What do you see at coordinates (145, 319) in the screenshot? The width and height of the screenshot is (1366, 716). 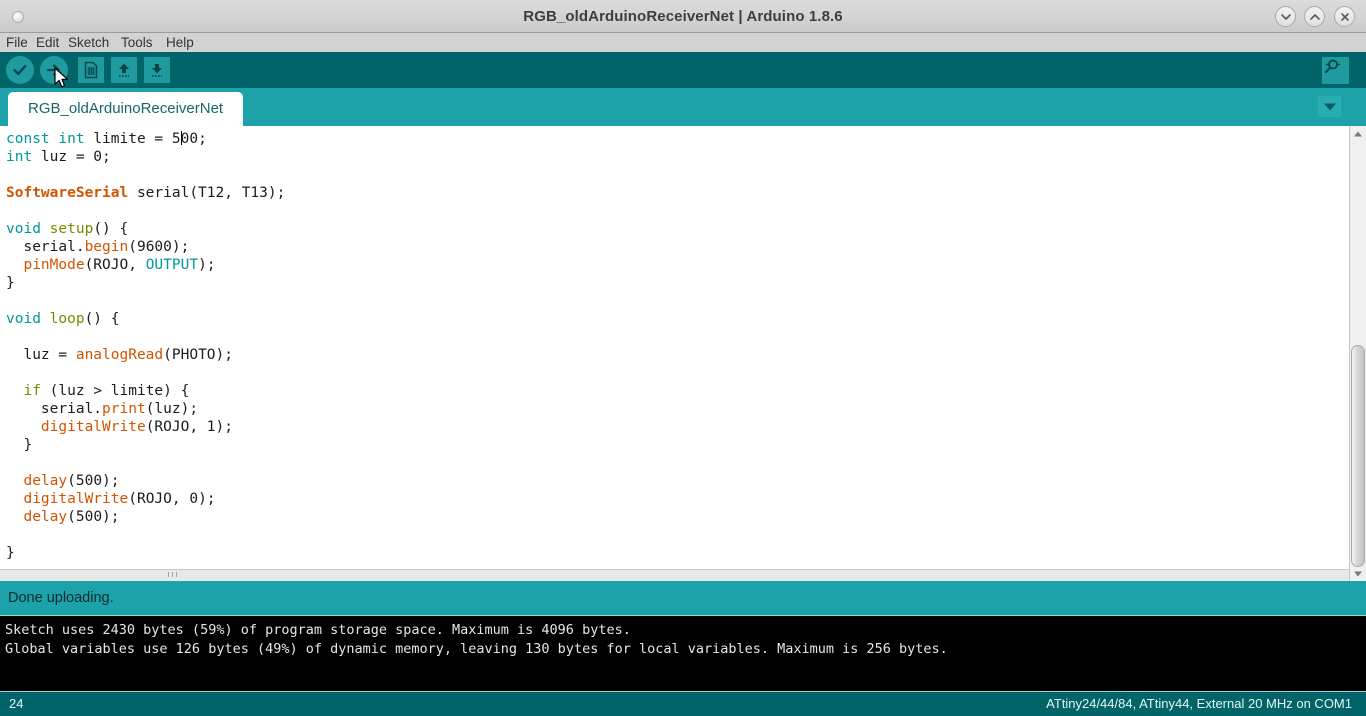 I see `code-line: void loop() {` at bounding box center [145, 319].